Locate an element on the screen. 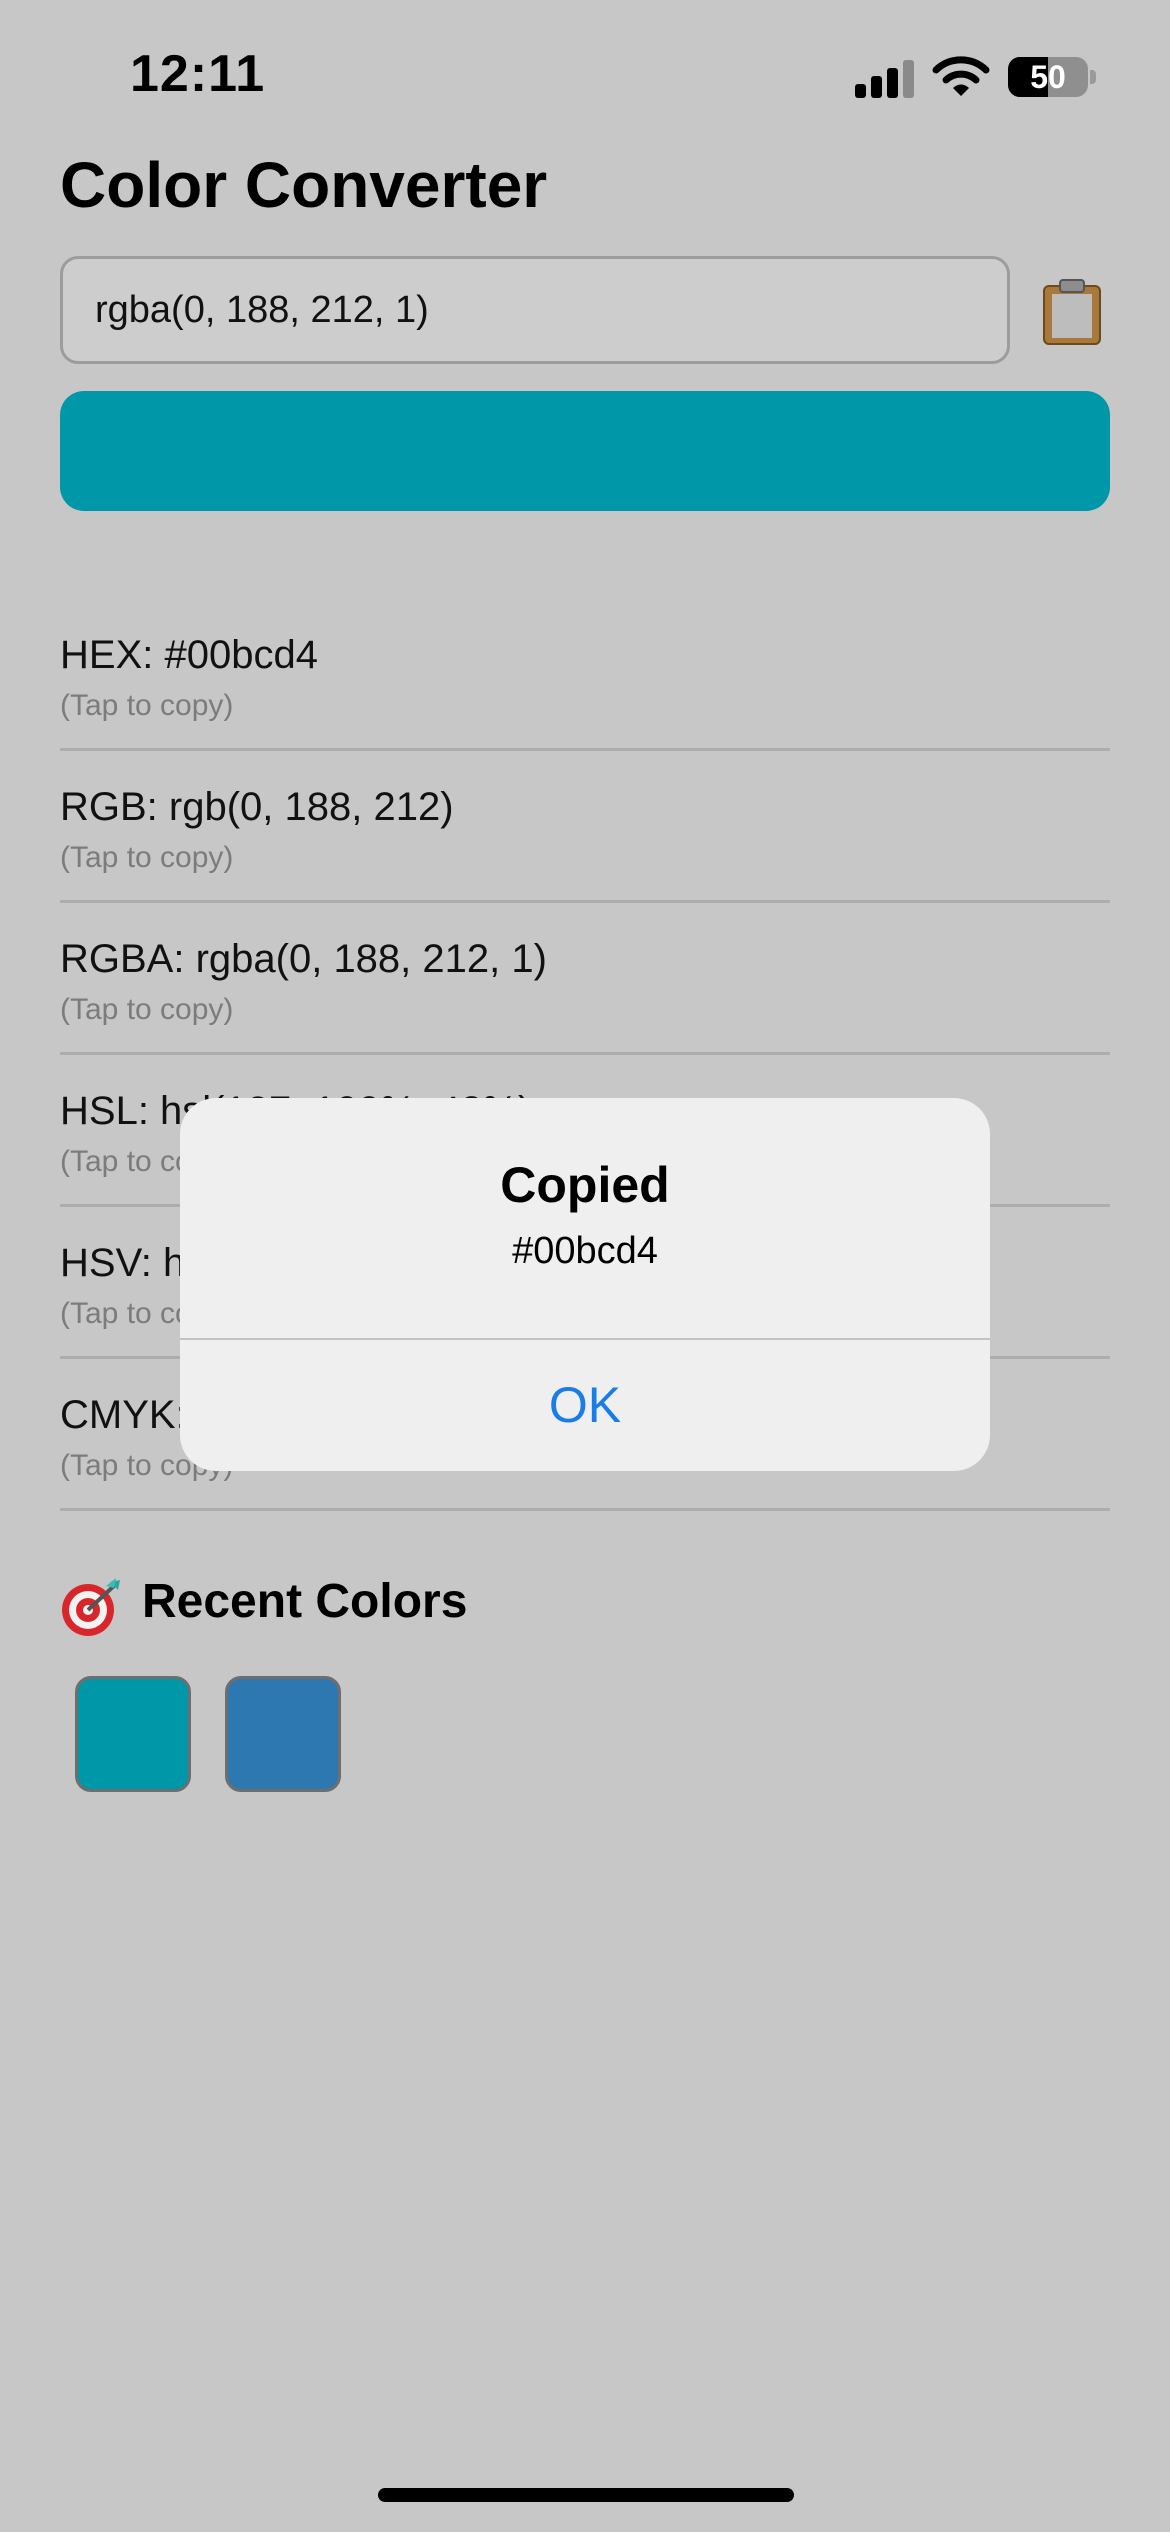  recent-colors-title: Recent Colors is located at coordinates (305, 1601).